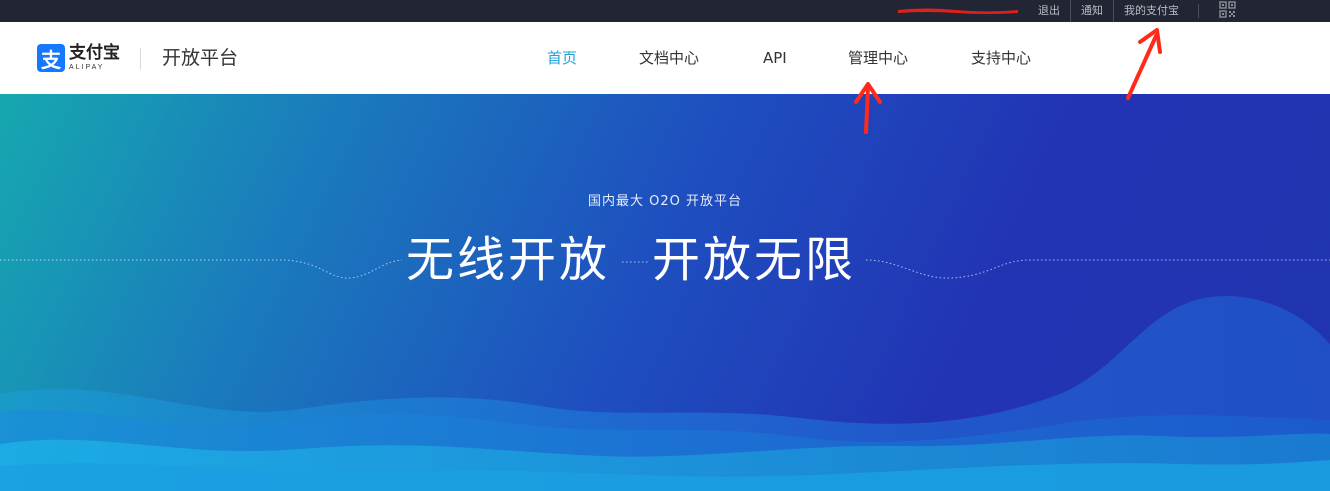 The image size is (1330, 491). I want to click on redacted-username, so click(958, 11).